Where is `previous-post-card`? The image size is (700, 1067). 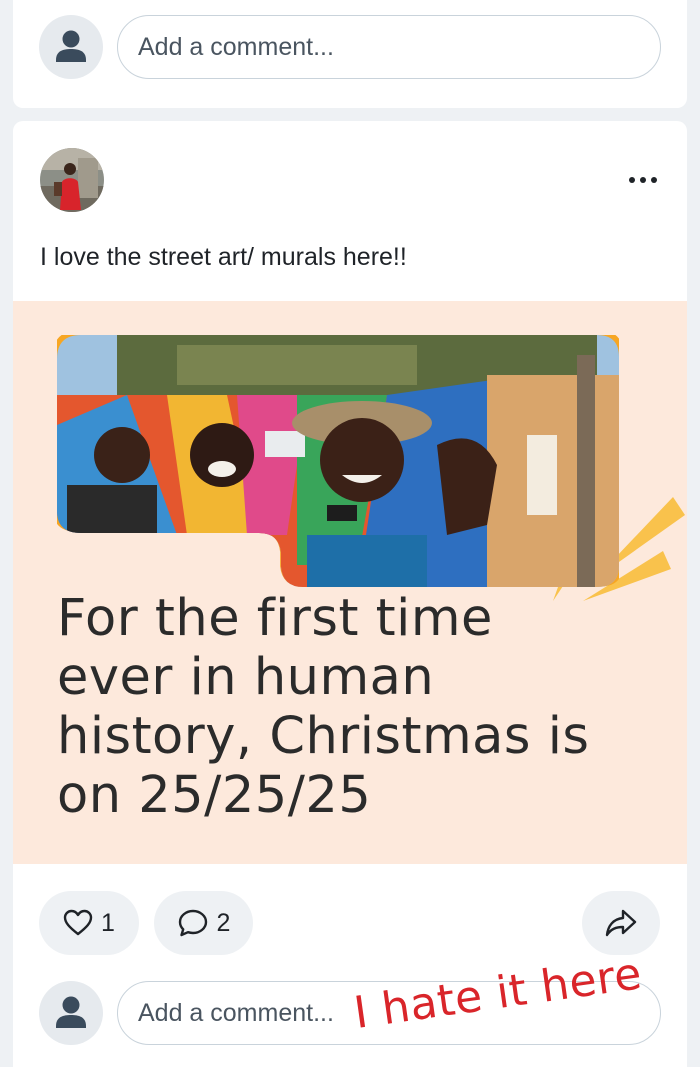
previous-post-card is located at coordinates (350, 54).